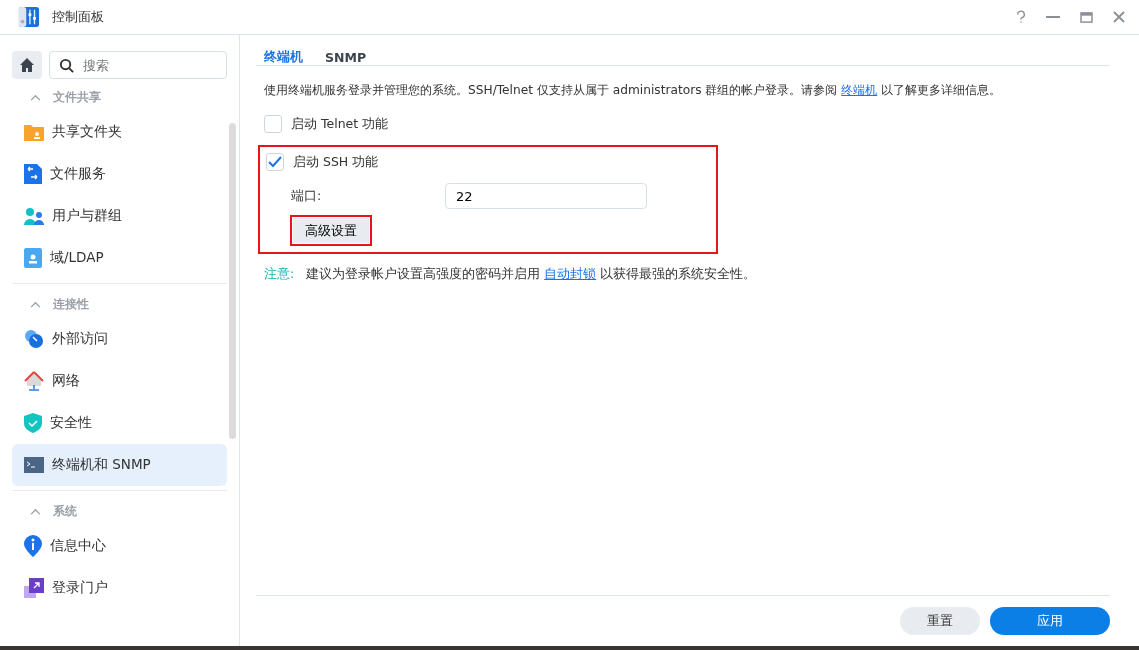 Image resolution: width=1139 pixels, height=650 pixels. I want to click on sidebar-item: 文件服务, so click(119, 174).